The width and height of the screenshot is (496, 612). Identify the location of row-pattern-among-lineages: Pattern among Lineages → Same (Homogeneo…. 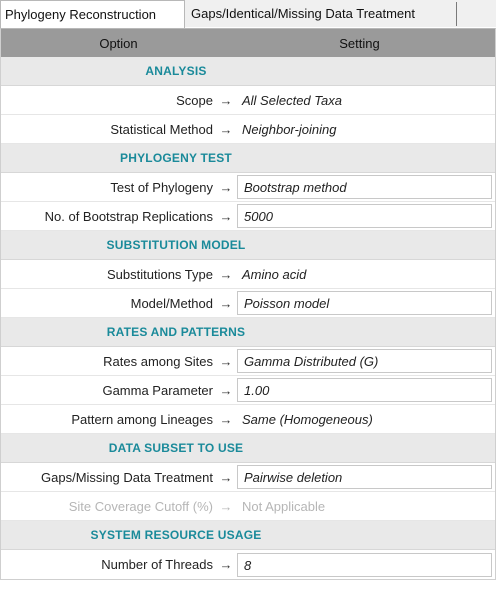
(248, 419).